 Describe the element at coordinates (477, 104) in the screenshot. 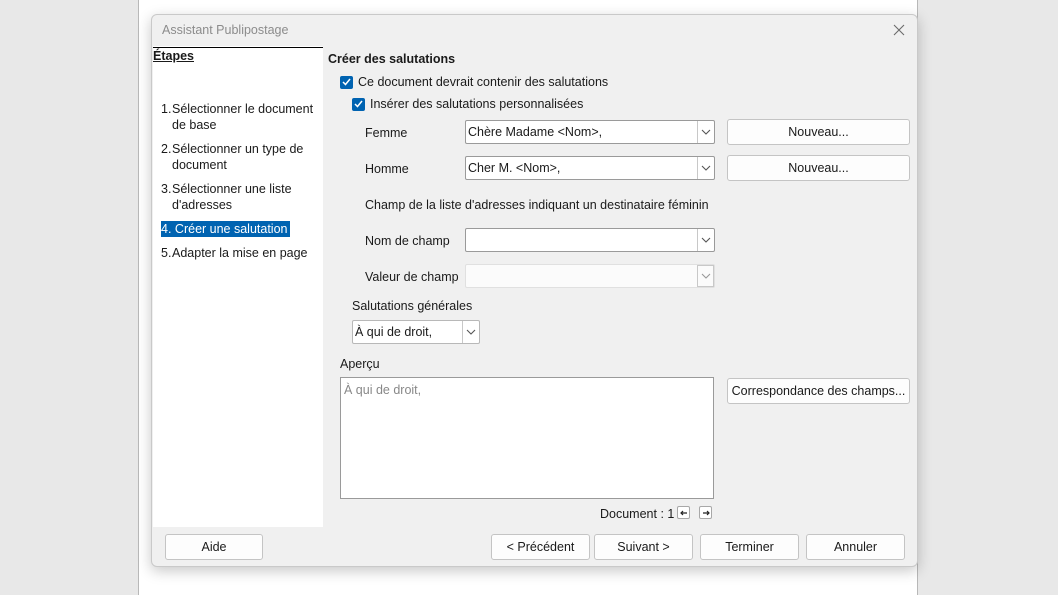

I see `checkbox-label: Insérer des salutations personnalisées` at that location.